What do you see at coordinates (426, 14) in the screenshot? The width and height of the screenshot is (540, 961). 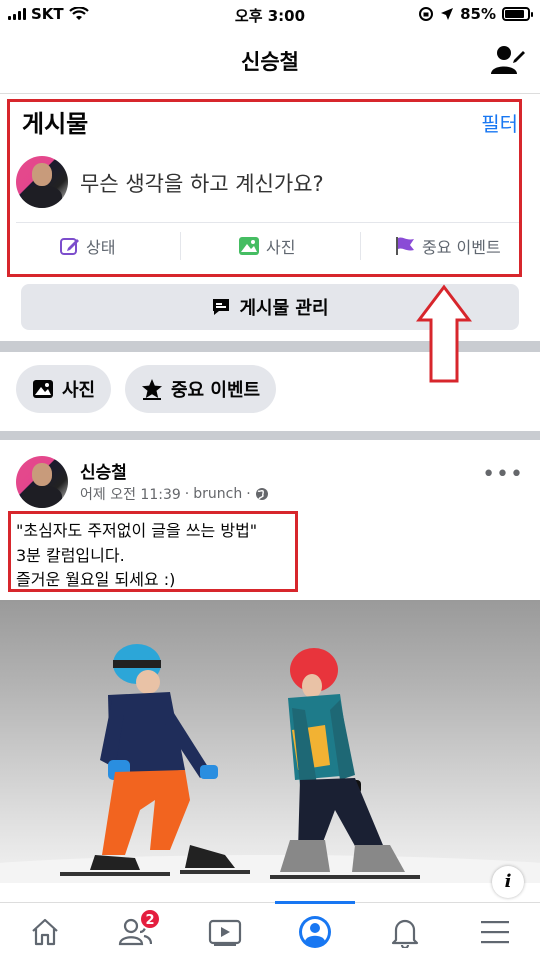 I see `rotation-lock-icon` at bounding box center [426, 14].